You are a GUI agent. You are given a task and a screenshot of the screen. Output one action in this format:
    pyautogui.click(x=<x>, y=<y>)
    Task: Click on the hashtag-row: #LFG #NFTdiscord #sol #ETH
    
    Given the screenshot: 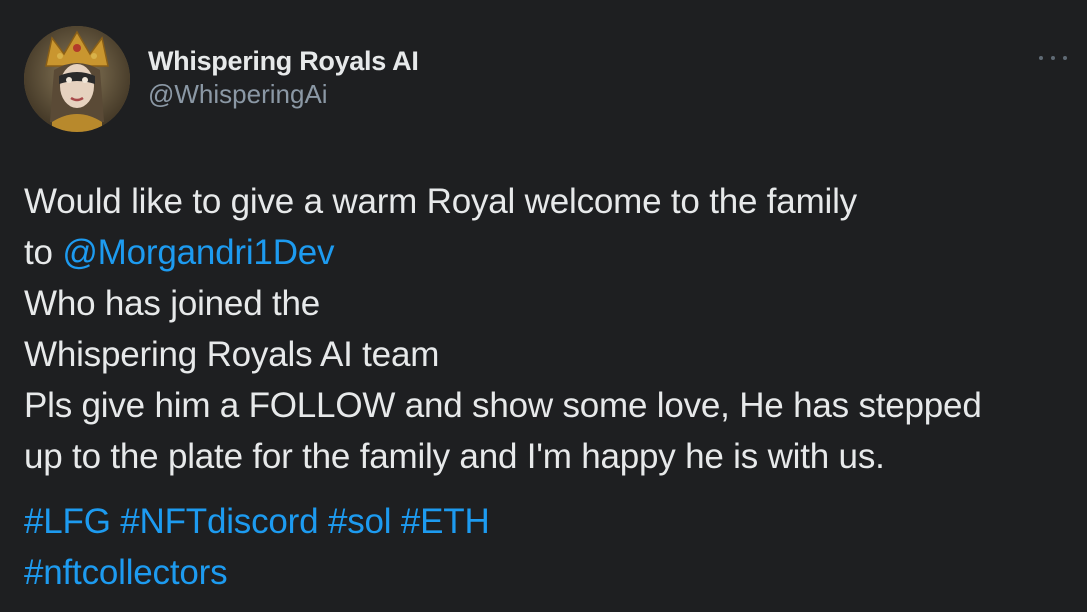 What is the action you would take?
    pyautogui.click(x=257, y=521)
    